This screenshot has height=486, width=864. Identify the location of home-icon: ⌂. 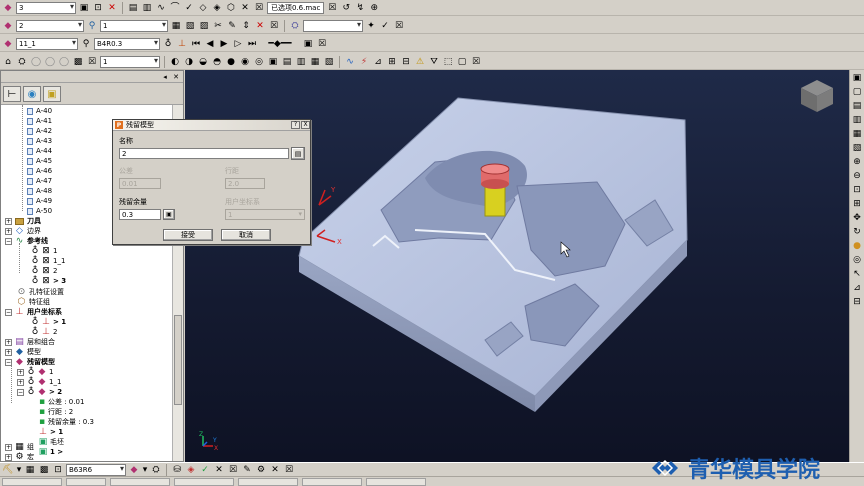
(8, 62).